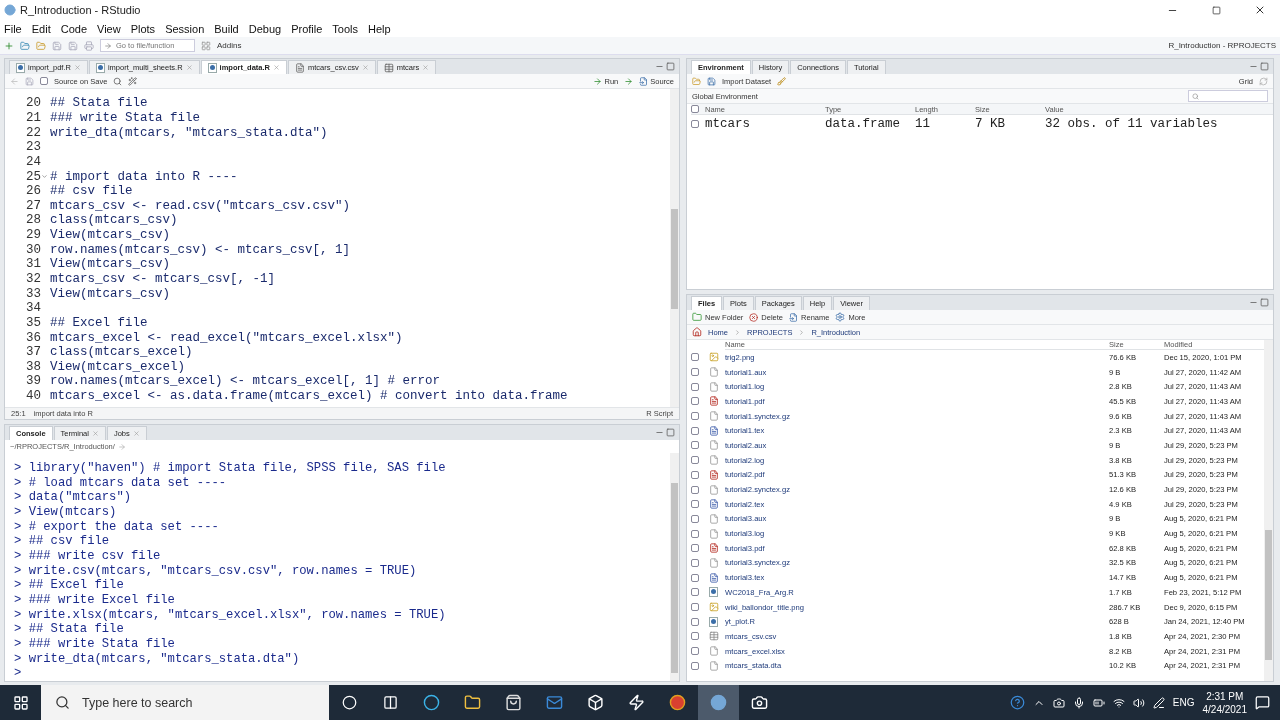 The width and height of the screenshot is (1280, 720). What do you see at coordinates (1078, 702) in the screenshot?
I see `microphone-icon` at bounding box center [1078, 702].